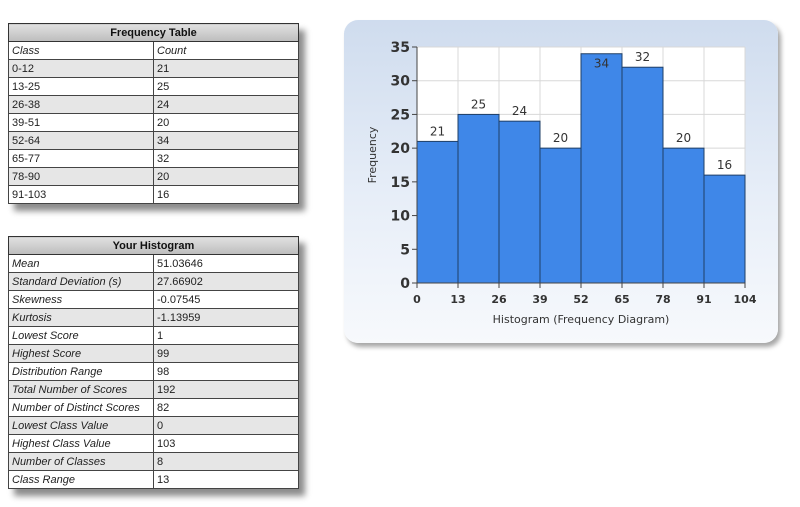 Image resolution: width=800 pixels, height=507 pixels. What do you see at coordinates (601, 64) in the screenshot?
I see `data-label: 34` at bounding box center [601, 64].